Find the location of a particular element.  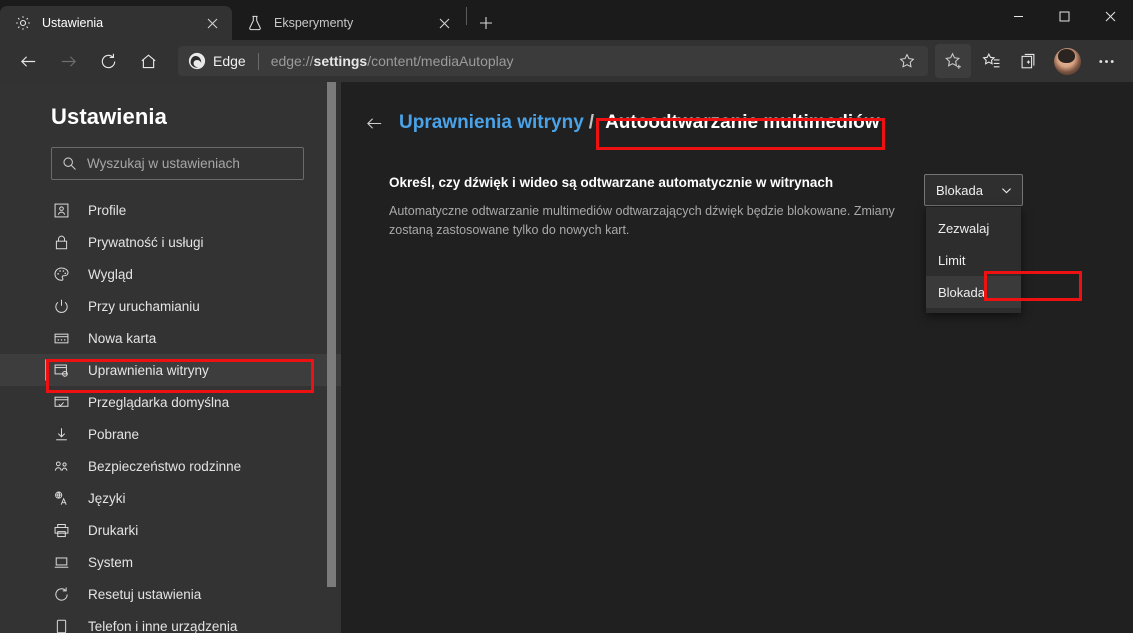

page-title: Ustawienia is located at coordinates (109, 116).